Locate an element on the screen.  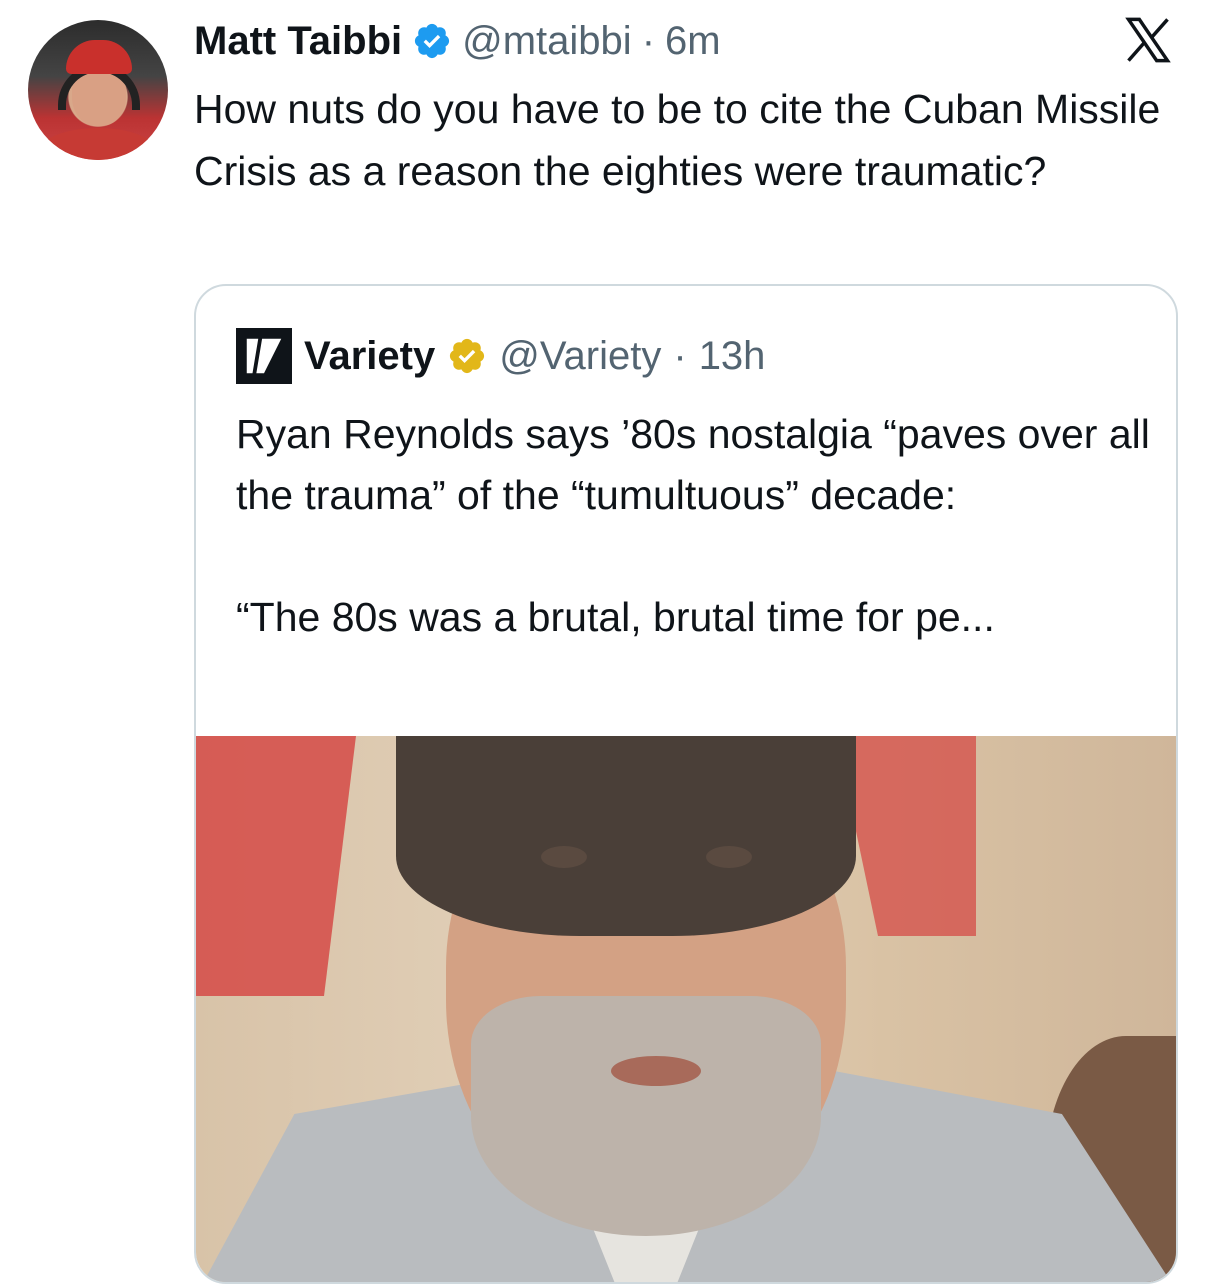
person-eye-right is located at coordinates (729, 857).